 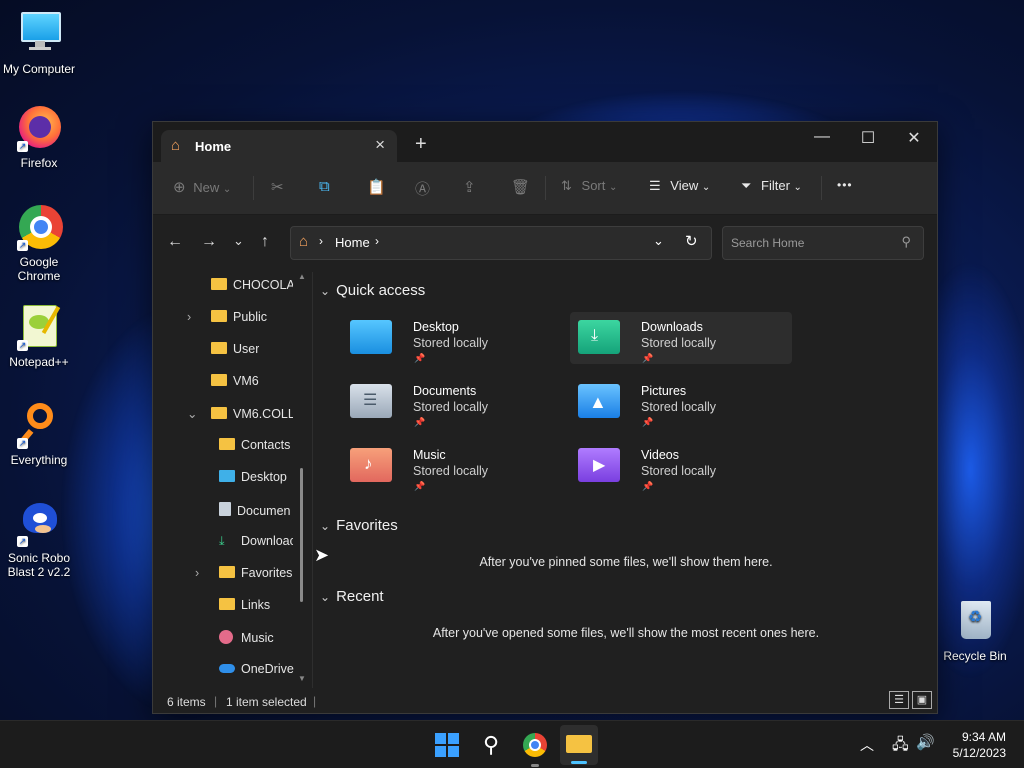 I want to click on search-input: Search Home, so click(x=767, y=243).